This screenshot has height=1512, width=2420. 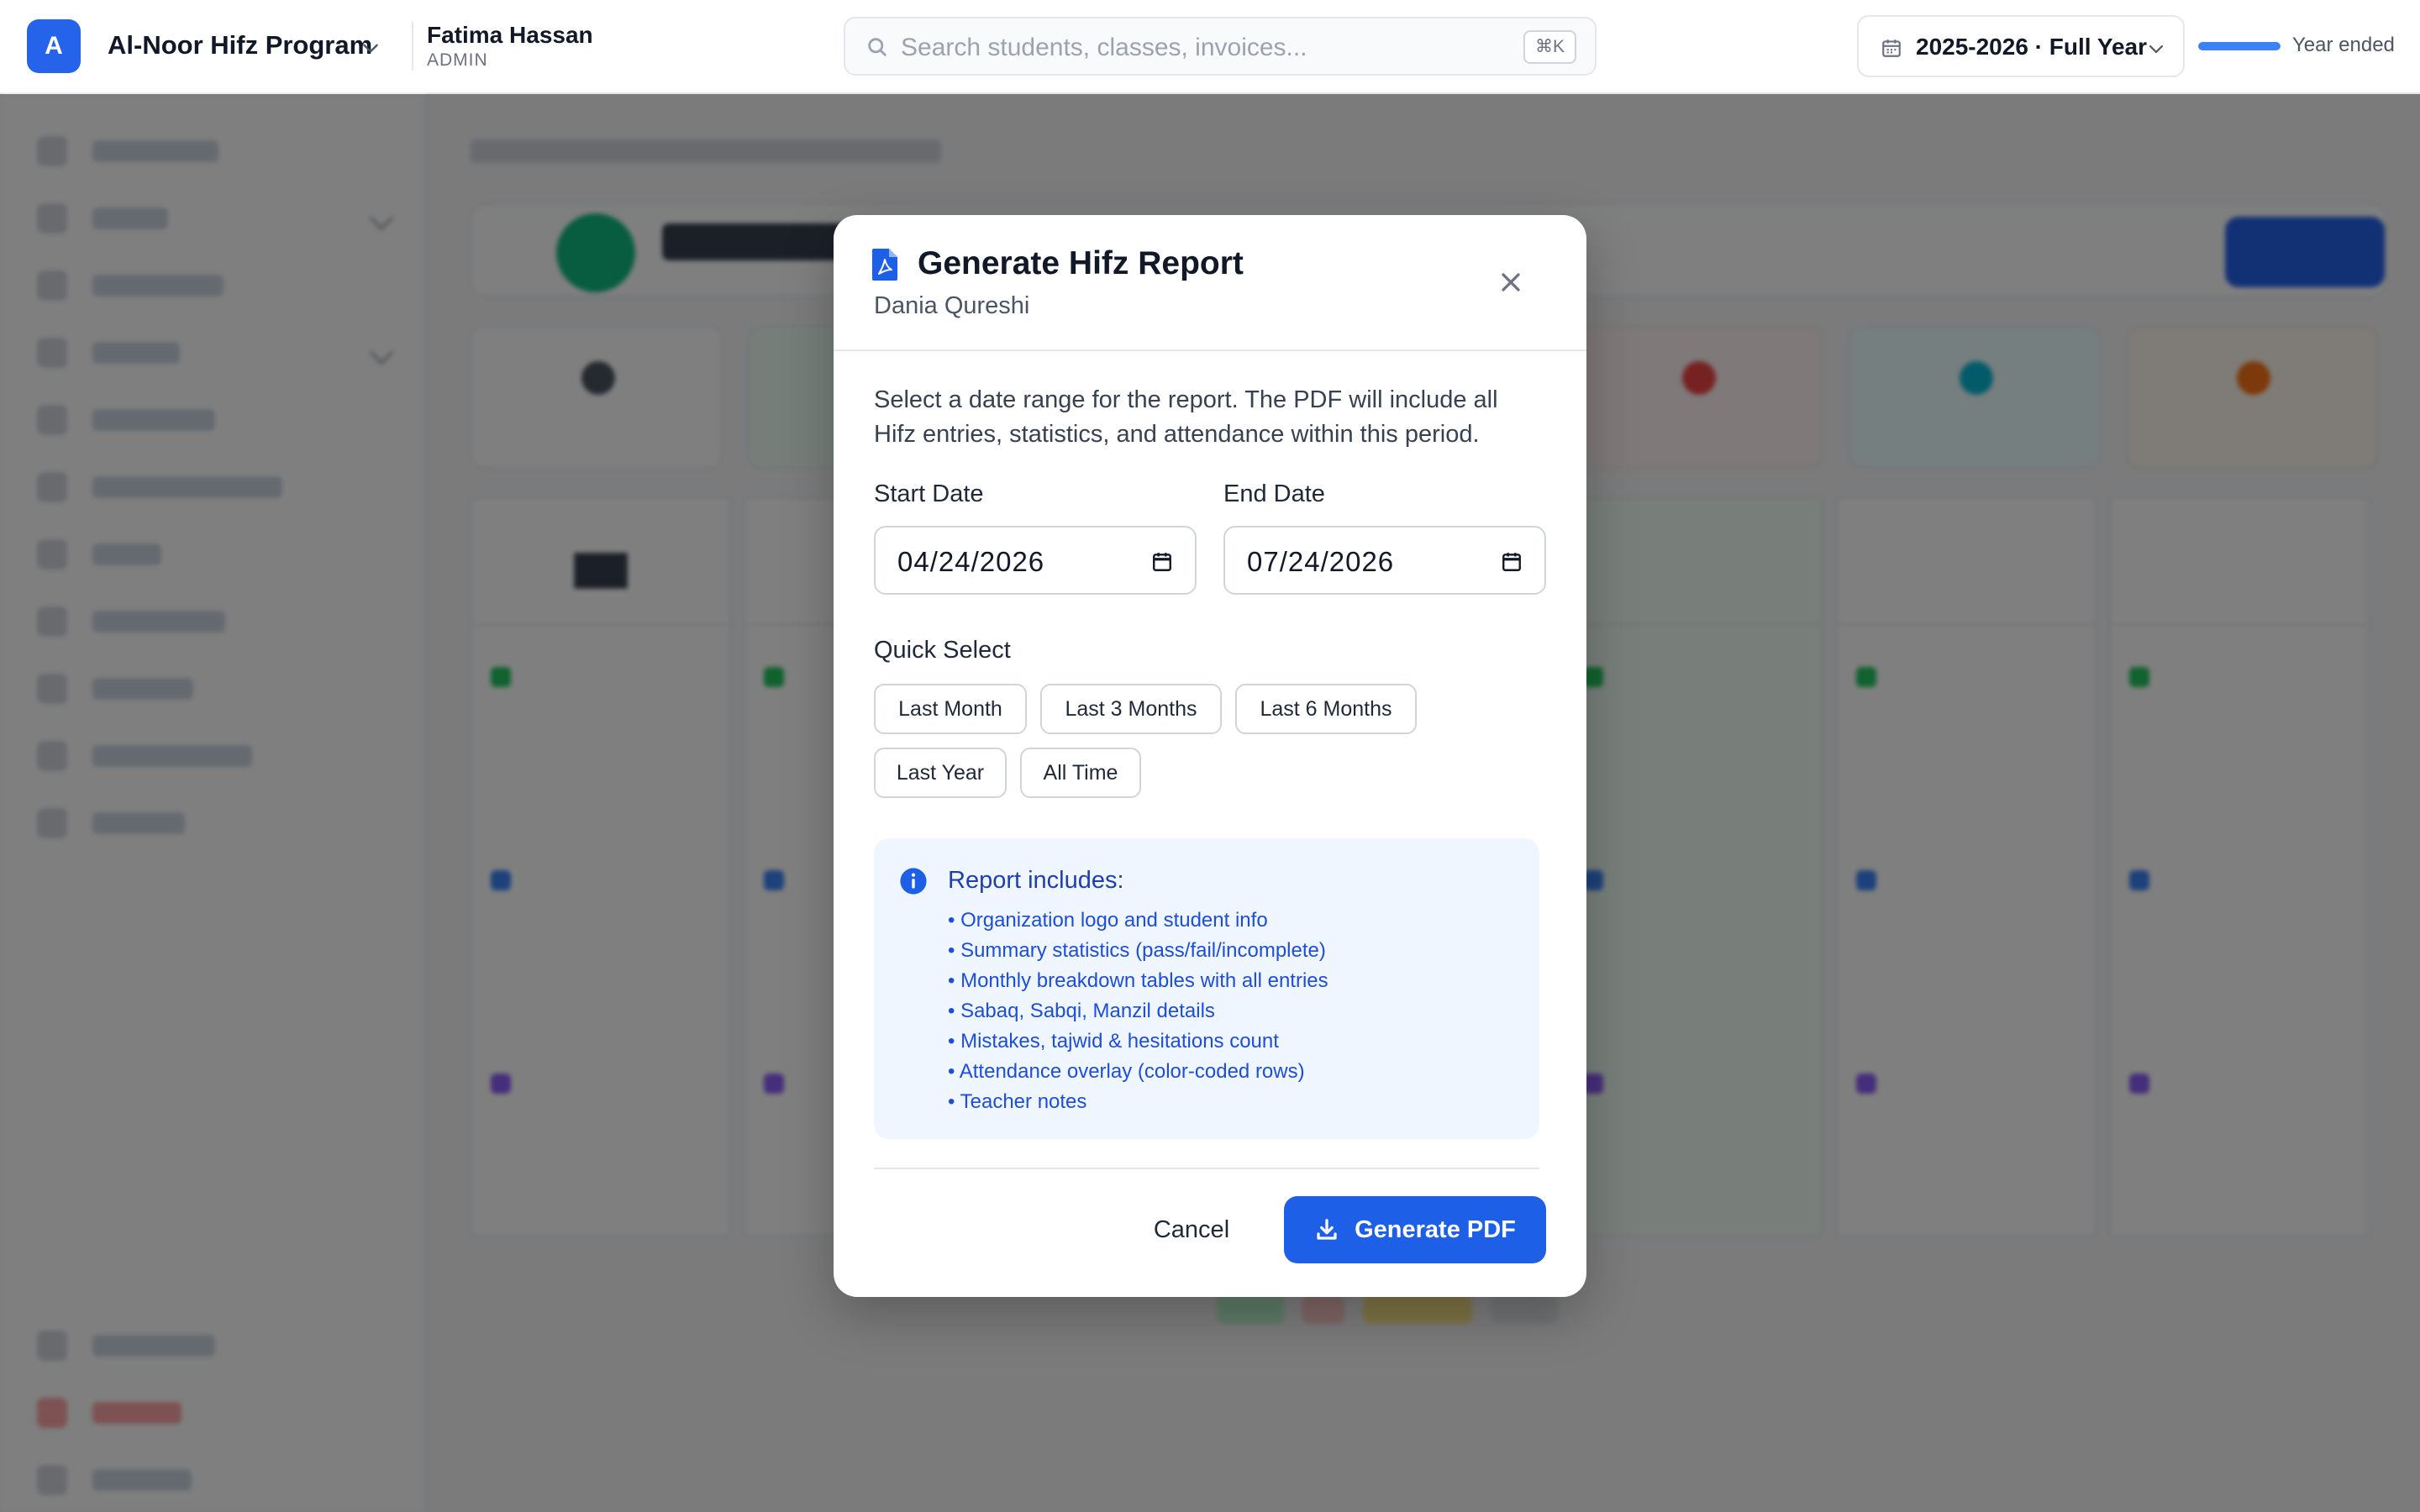 I want to click on start-date-value: 04/24/2026, so click(x=971, y=561).